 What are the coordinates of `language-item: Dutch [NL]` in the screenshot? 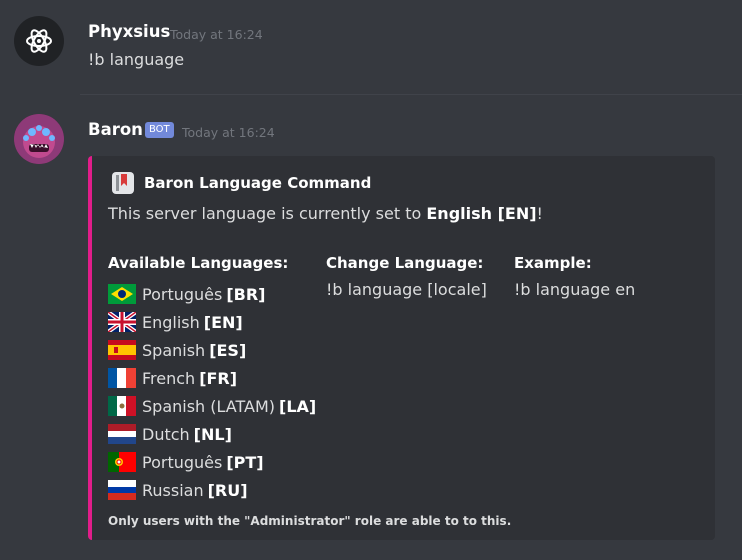 It's located at (212, 434).